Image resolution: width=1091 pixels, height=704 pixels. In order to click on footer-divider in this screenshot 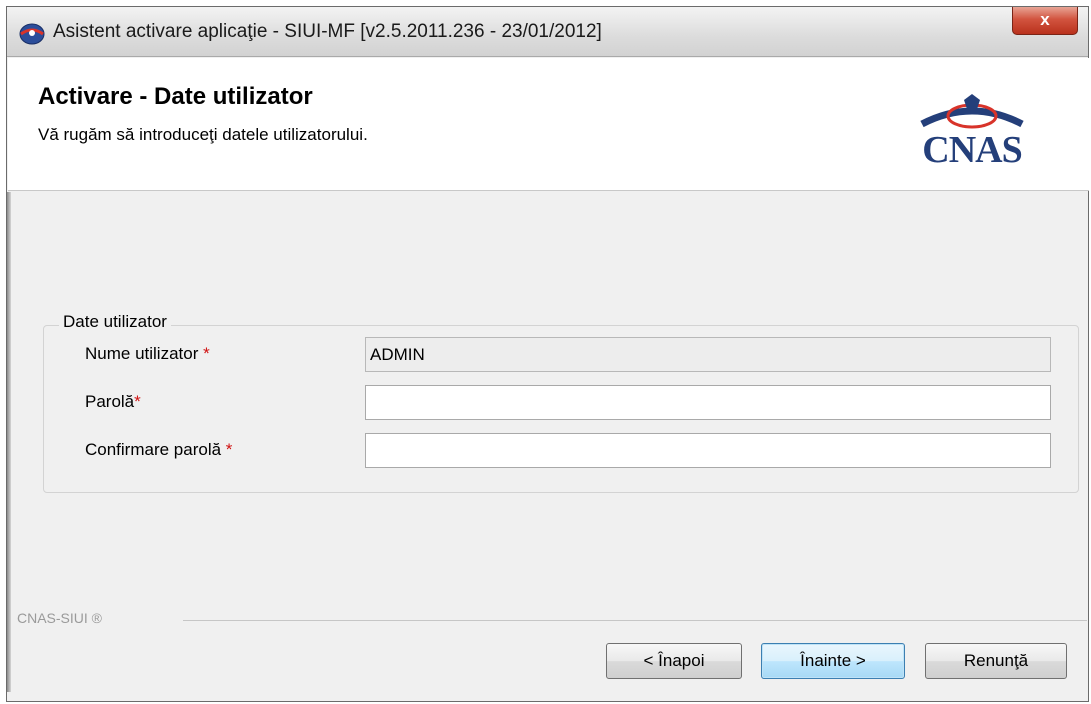, I will do `click(635, 620)`.